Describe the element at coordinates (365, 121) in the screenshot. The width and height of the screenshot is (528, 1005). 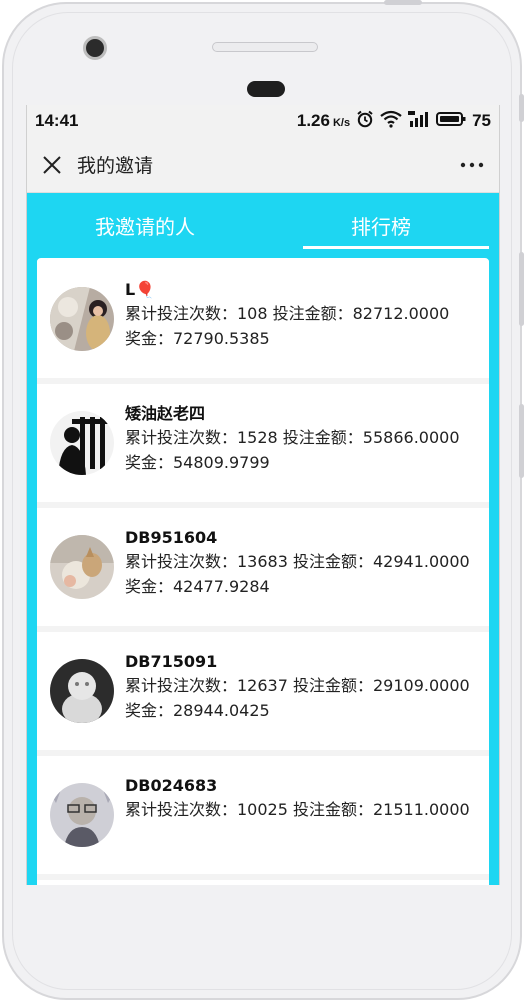
I see `alarm-icon` at that location.